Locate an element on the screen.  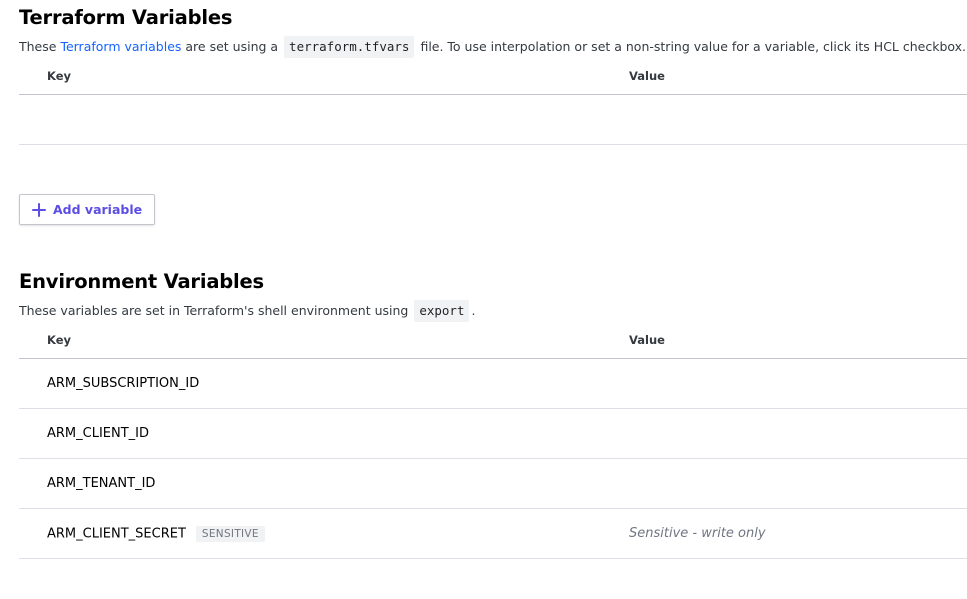
sensitive-badge: SENSITIVE is located at coordinates (230, 533).